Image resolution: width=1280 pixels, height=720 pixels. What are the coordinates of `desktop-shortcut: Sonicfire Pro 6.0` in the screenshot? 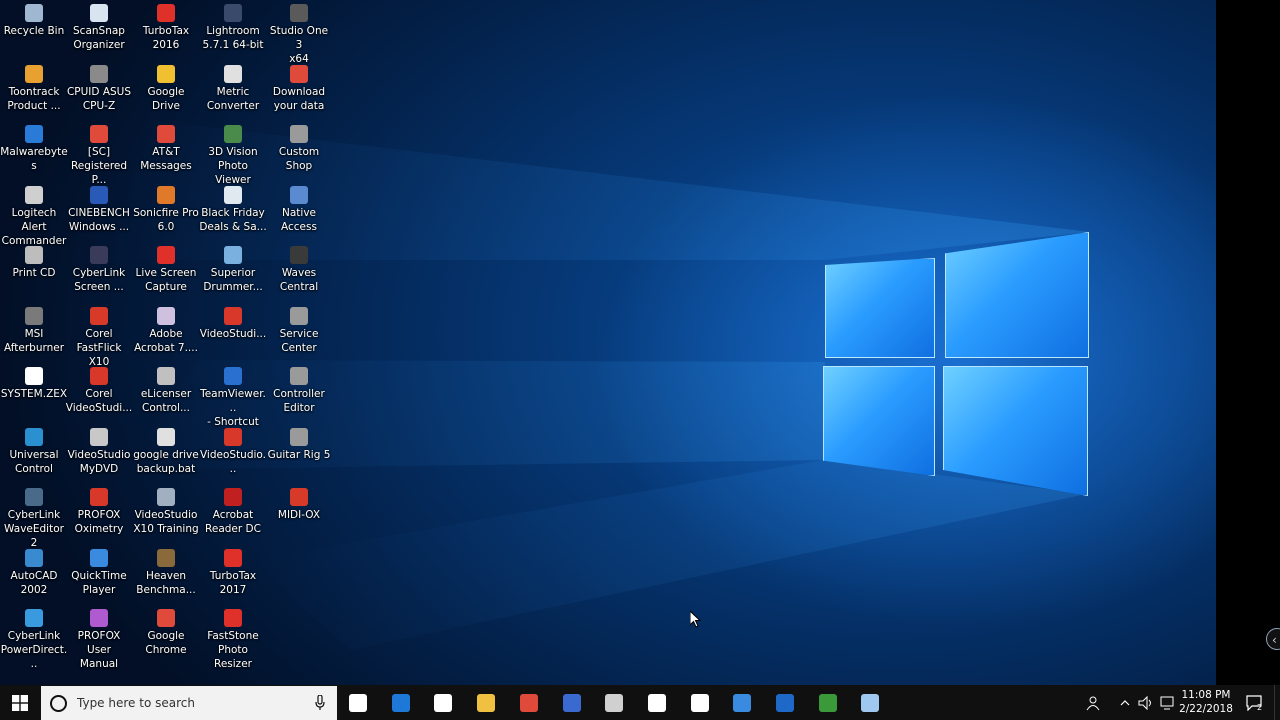 It's located at (166, 209).